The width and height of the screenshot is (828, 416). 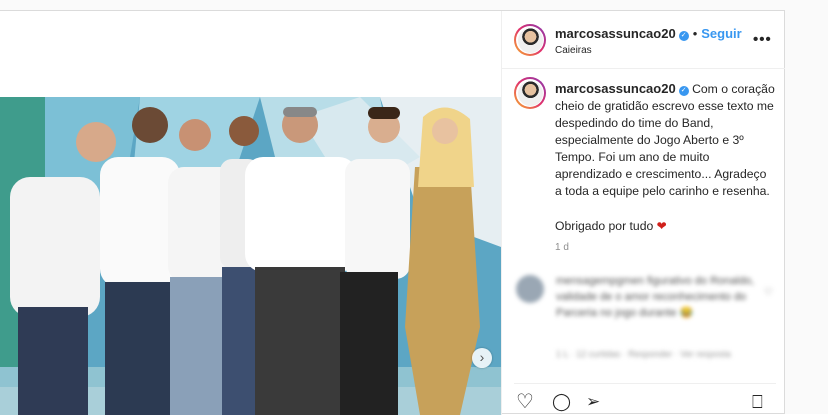 What do you see at coordinates (604, 226) in the screenshot?
I see `thanks-text: Obrigado por tudo` at bounding box center [604, 226].